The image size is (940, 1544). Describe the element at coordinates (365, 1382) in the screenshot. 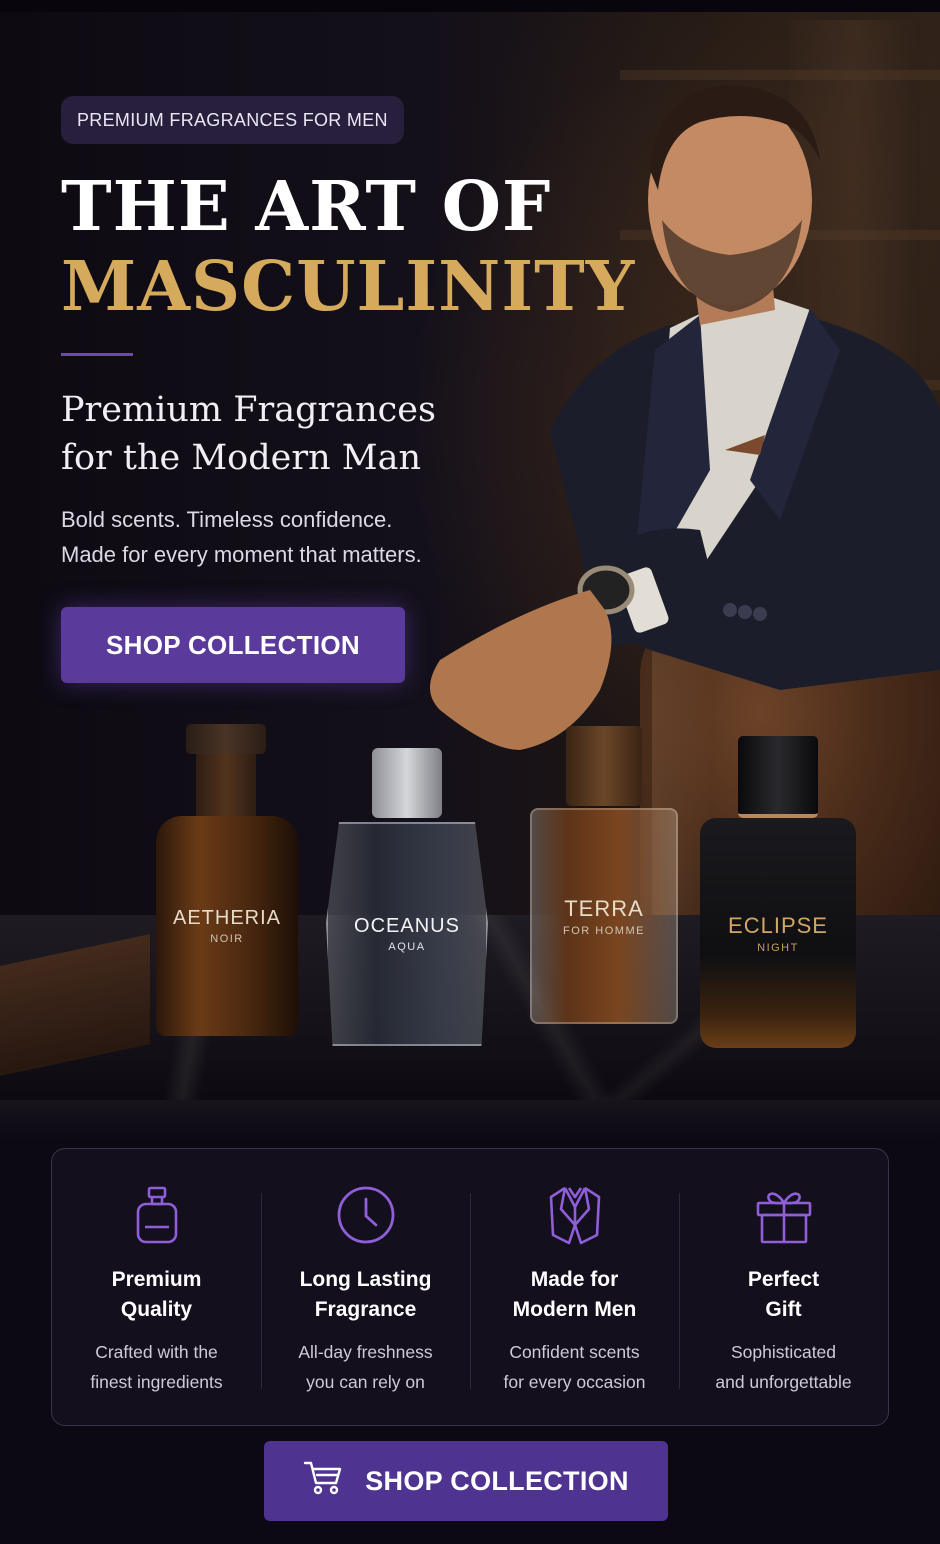

I see `feature-desc-line2: you can rely on` at that location.